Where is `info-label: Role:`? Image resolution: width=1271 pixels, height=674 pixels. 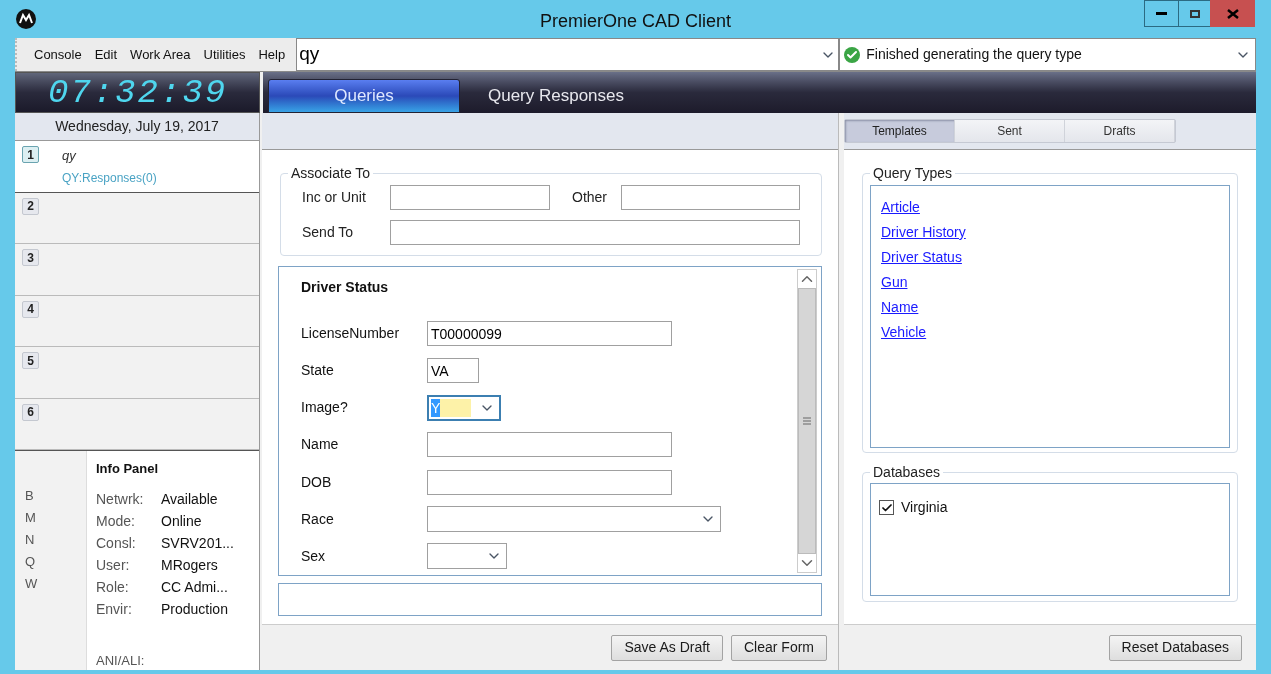 info-label: Role: is located at coordinates (113, 587).